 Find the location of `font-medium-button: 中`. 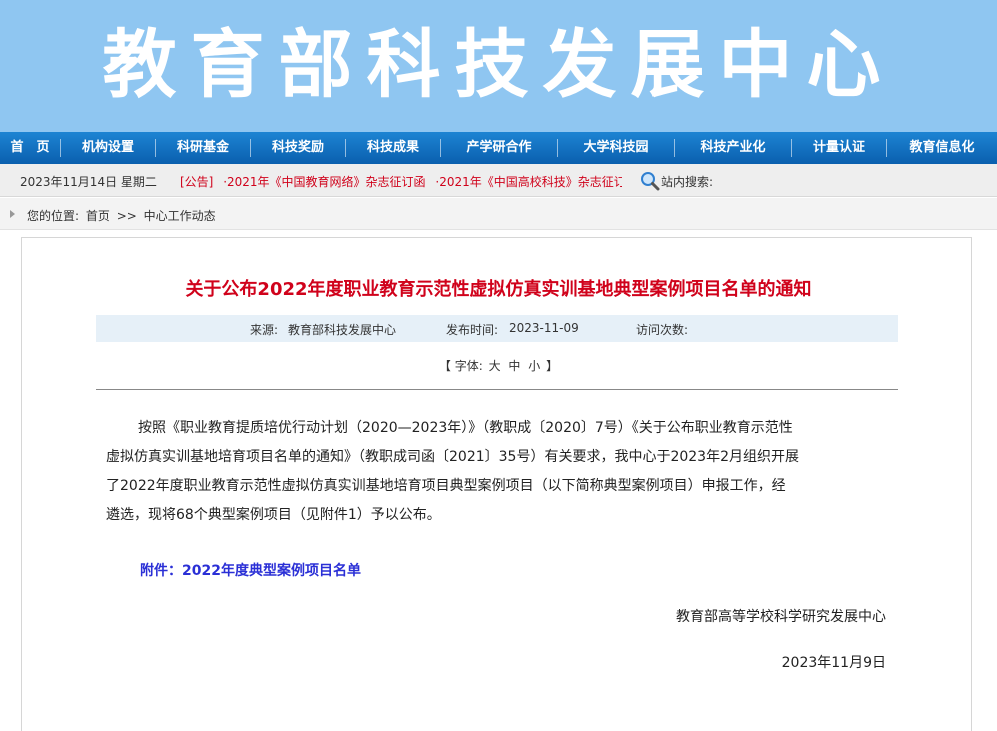

font-medium-button: 中 is located at coordinates (514, 366).